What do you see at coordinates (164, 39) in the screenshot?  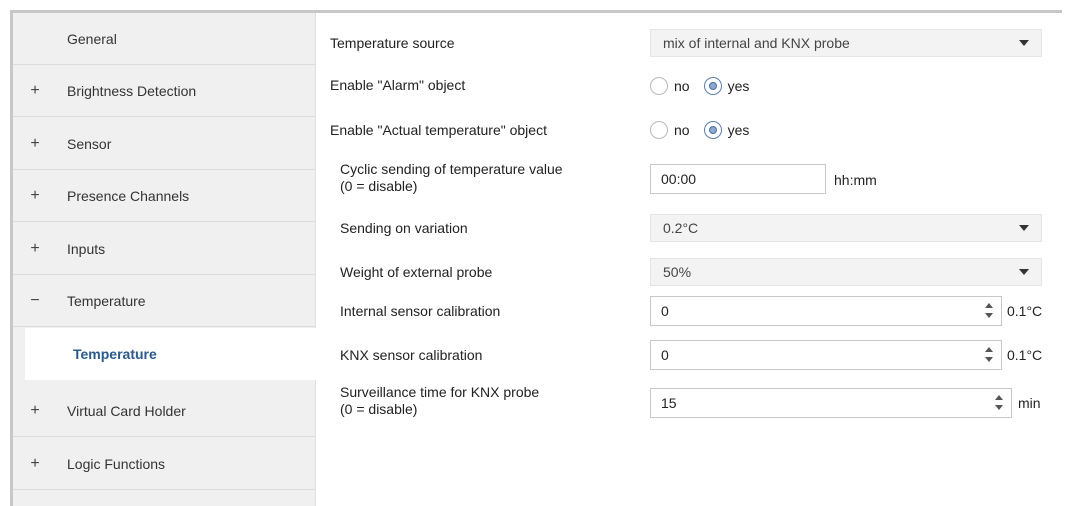 I see `sidebar-item-general: General` at bounding box center [164, 39].